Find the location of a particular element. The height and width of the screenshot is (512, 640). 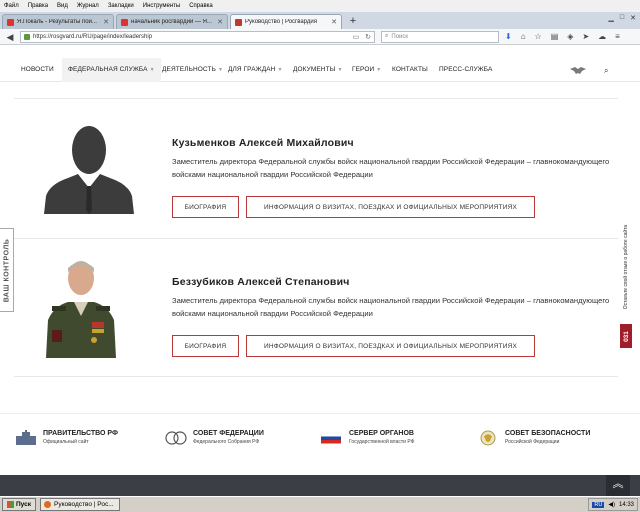

volume-icon: ◀) is located at coordinates (611, 504).